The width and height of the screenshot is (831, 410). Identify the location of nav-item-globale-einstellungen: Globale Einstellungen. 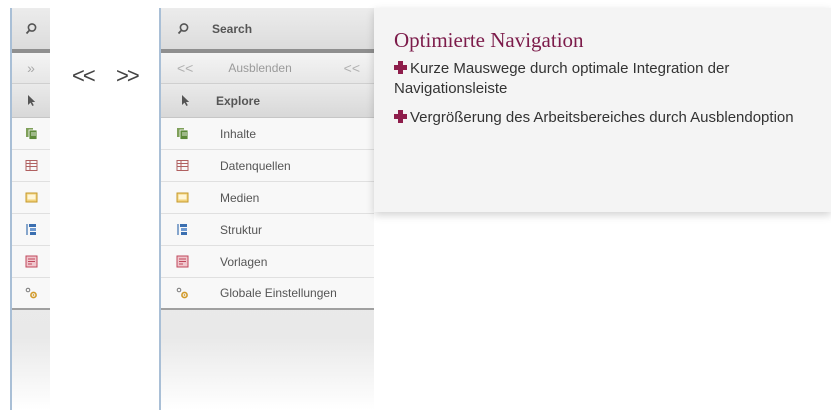
(267, 294).